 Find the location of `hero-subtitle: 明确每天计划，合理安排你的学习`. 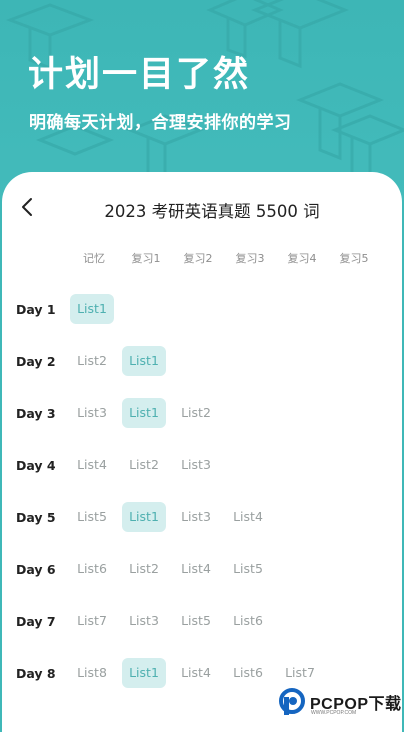

hero-subtitle: 明确每天计划，合理安排你的学习 is located at coordinates (160, 123).